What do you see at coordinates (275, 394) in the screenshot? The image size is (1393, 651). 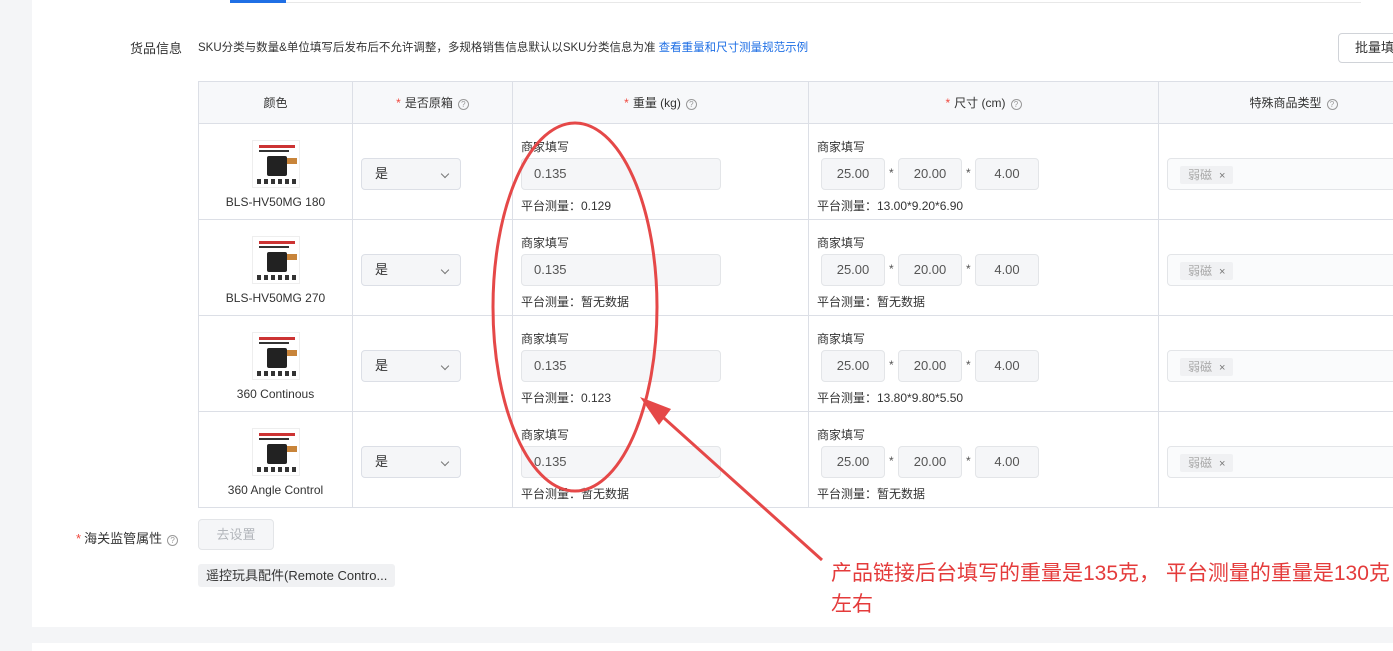 I see `sku-name: 360 Continous` at bounding box center [275, 394].